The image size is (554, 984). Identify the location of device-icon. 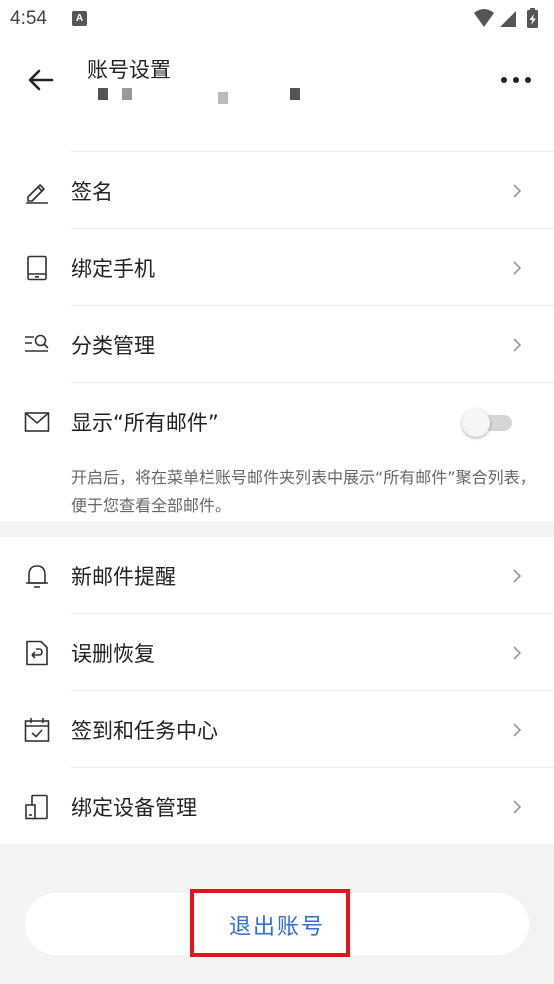
(36, 807).